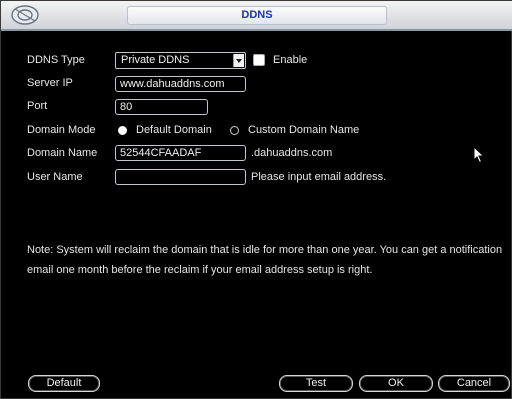  I want to click on server-ip-label: Server IP, so click(50, 83).